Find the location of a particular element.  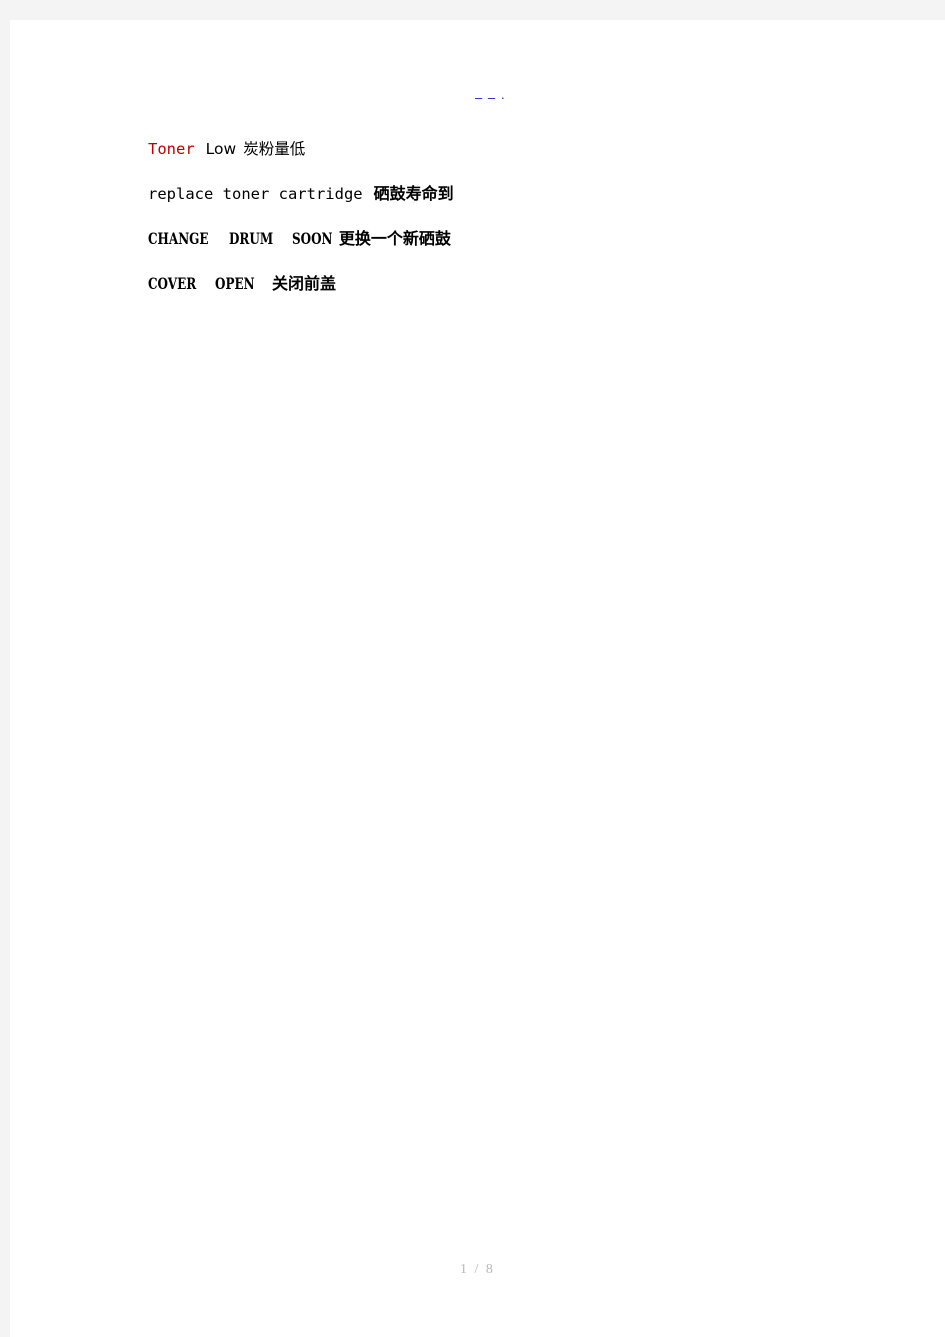

text-run-replace-toner-cartridge: replace toner cartridge is located at coordinates (255, 194).